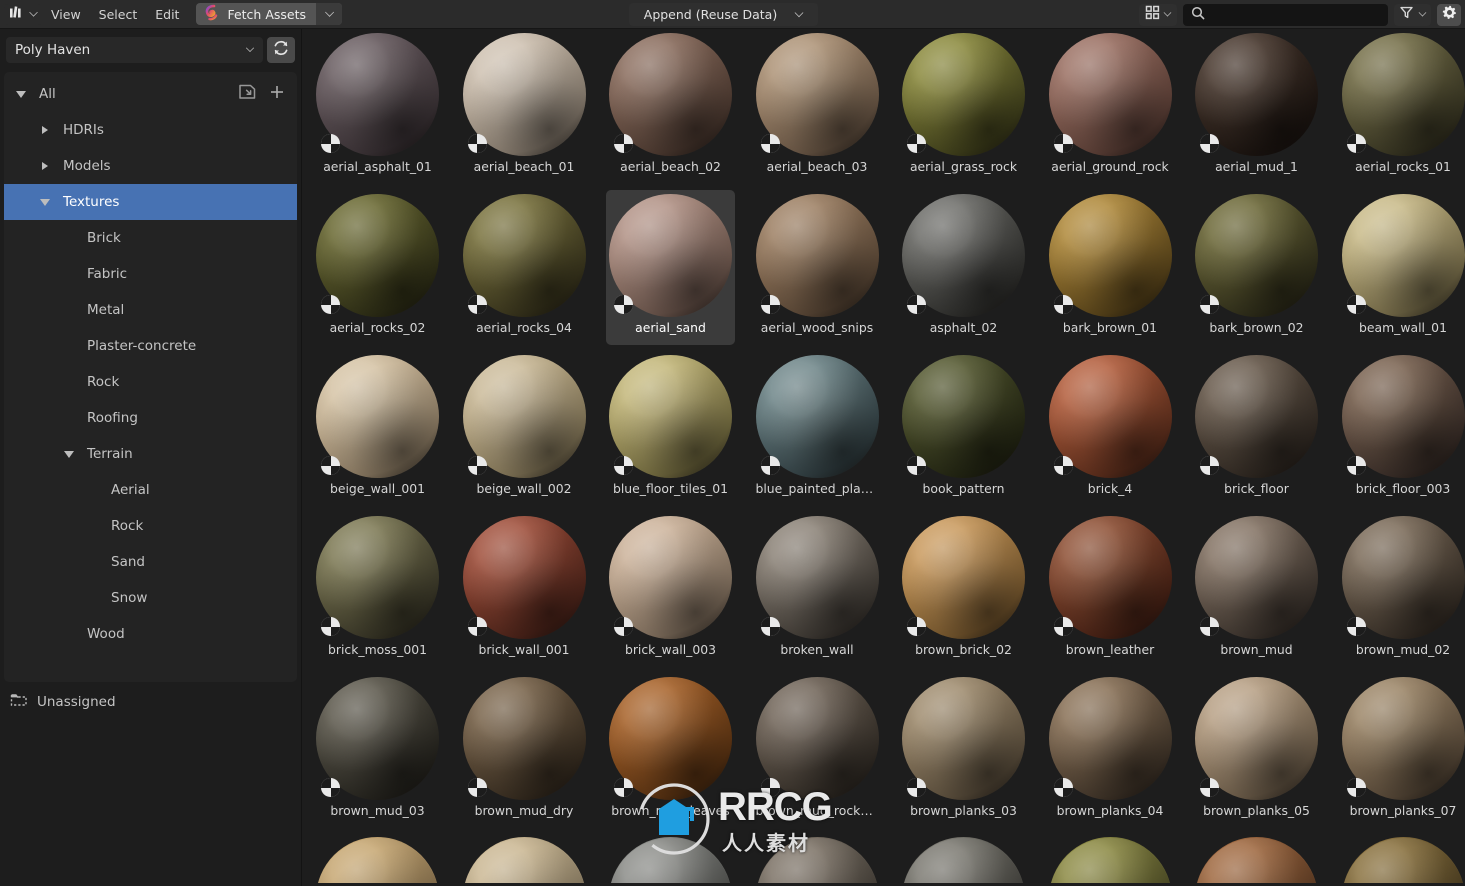 The height and width of the screenshot is (886, 1465). I want to click on asset-item: brown_planks_07, so click(1402, 750).